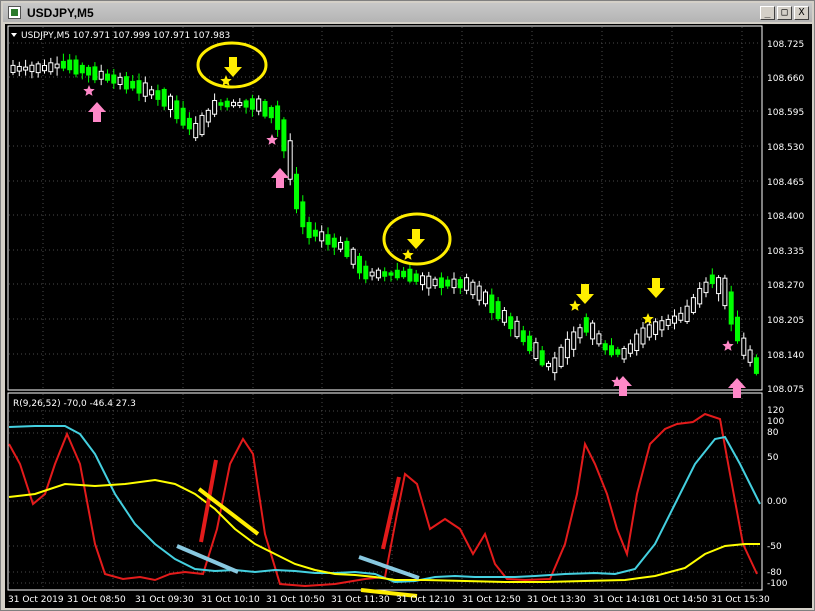  Describe the element at coordinates (773, 433) in the screenshot. I see `level-label: 80` at that location.